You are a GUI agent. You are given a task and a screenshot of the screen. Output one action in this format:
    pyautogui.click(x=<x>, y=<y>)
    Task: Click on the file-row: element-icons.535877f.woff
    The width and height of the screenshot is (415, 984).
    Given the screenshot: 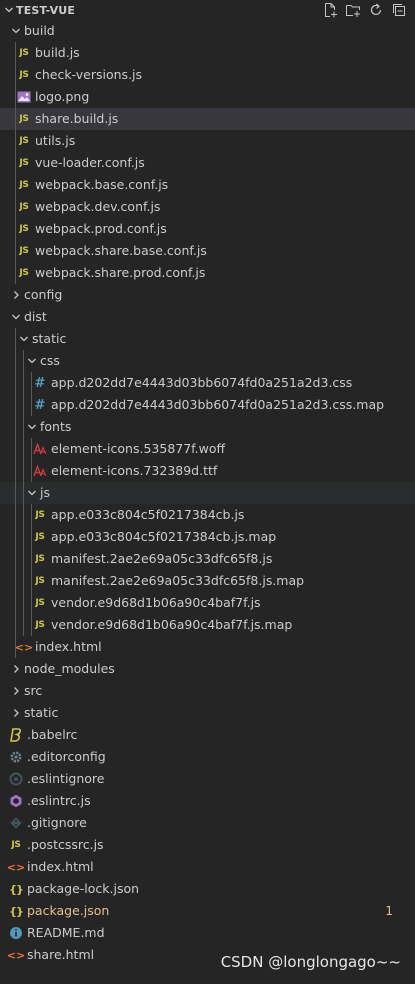 What is the action you would take?
    pyautogui.click(x=207, y=449)
    